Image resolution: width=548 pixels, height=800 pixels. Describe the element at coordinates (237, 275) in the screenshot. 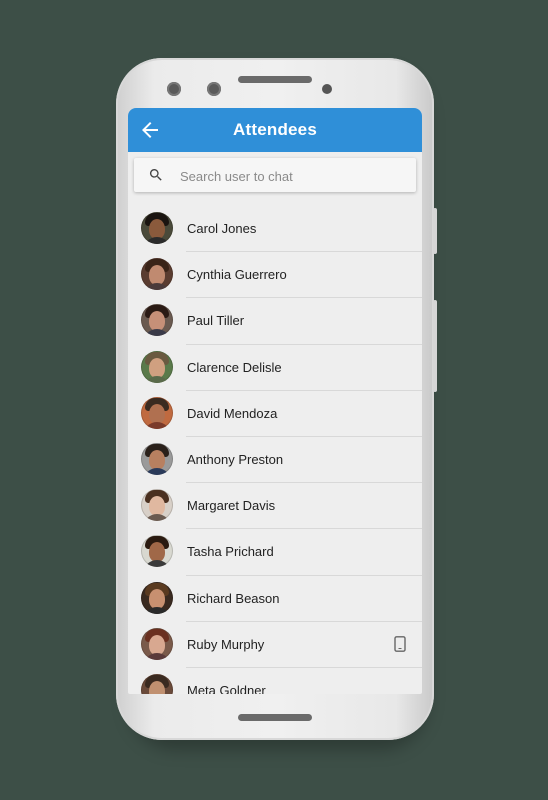

I see `attendee-name: Cynthia Guerrero` at that location.